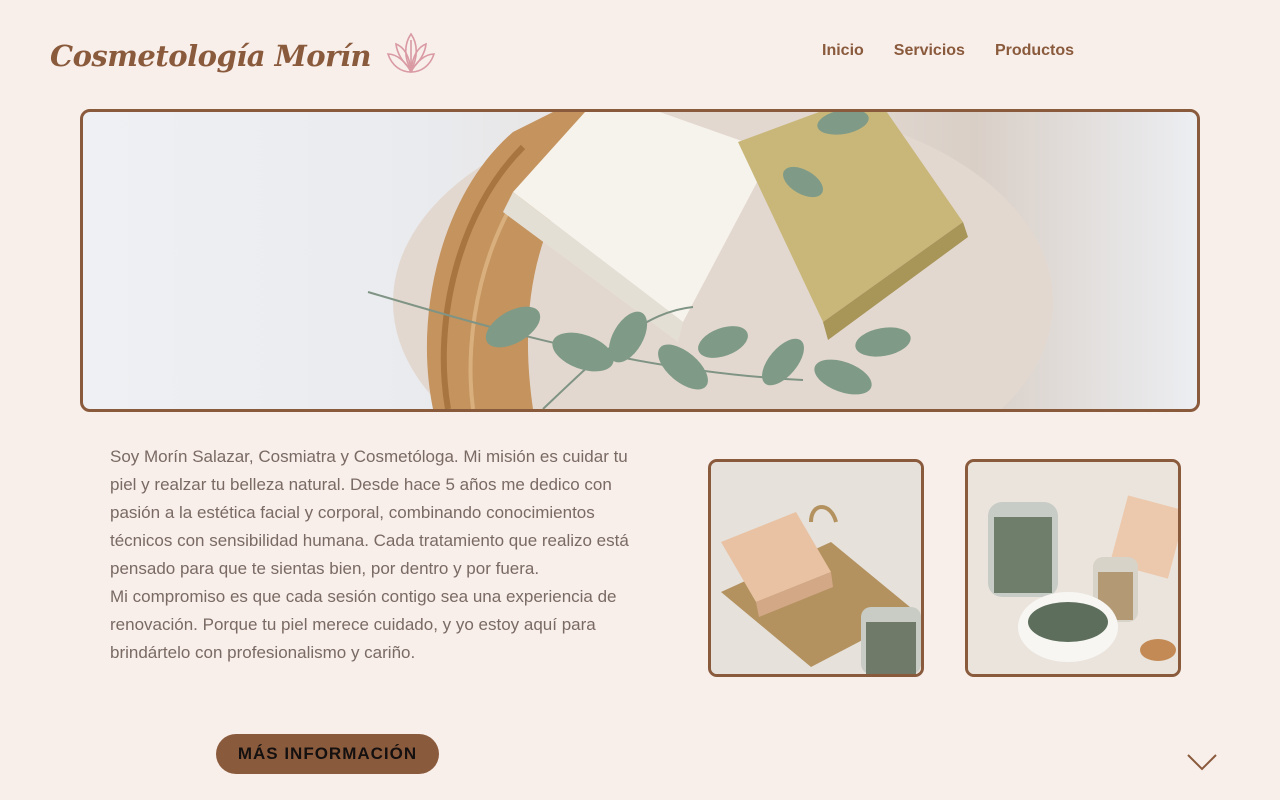  I want to click on brand-name: Cosmetología Morín, so click(211, 56).